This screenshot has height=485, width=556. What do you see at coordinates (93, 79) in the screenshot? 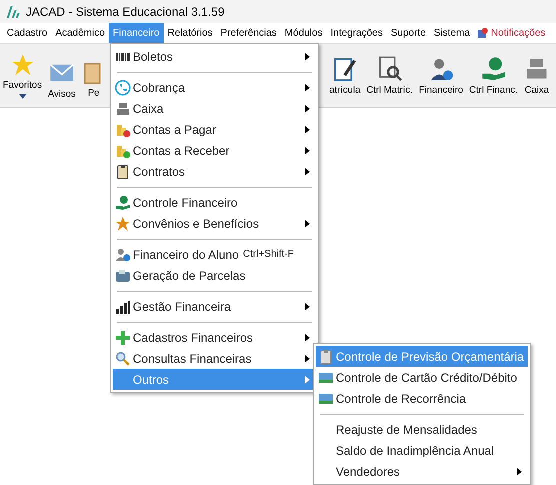
I see `toolbar-button: Pe` at bounding box center [93, 79].